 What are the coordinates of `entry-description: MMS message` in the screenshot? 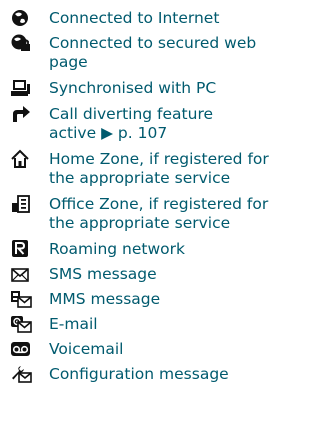 It's located at (105, 299).